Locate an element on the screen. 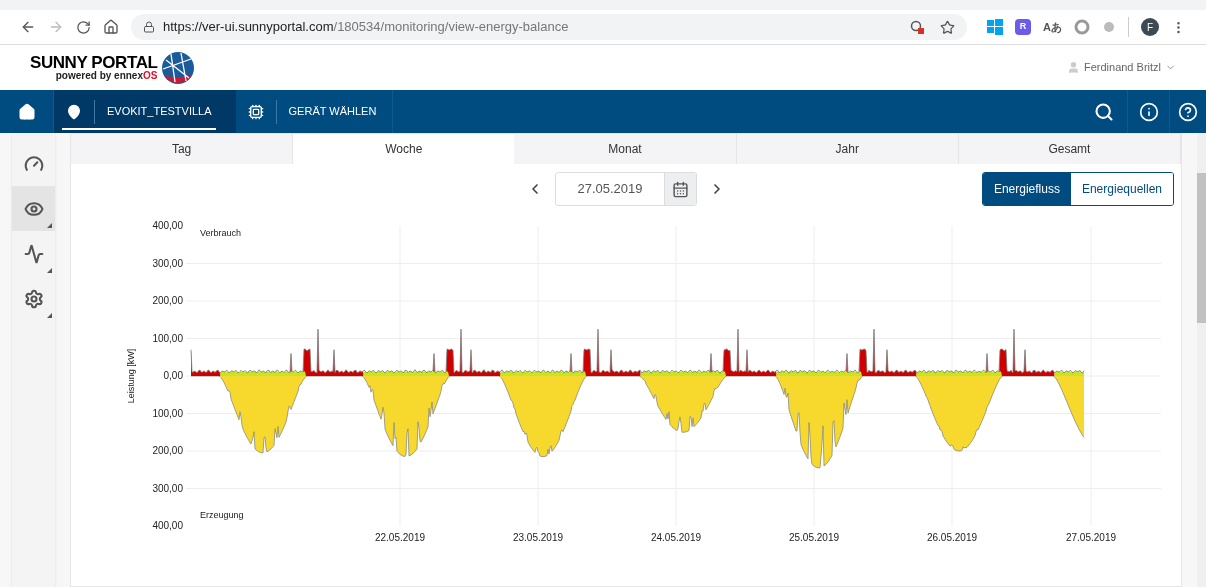 This screenshot has width=1206, height=587. x-tick-label: 23.05.2019 is located at coordinates (538, 537).